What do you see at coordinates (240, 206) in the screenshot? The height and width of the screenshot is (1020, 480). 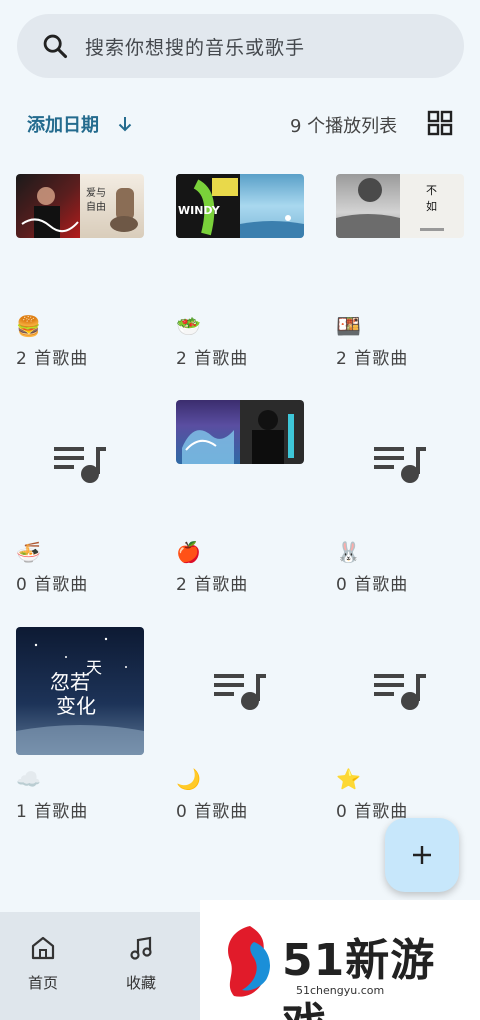 I see `playlist-cover: WINDY` at bounding box center [240, 206].